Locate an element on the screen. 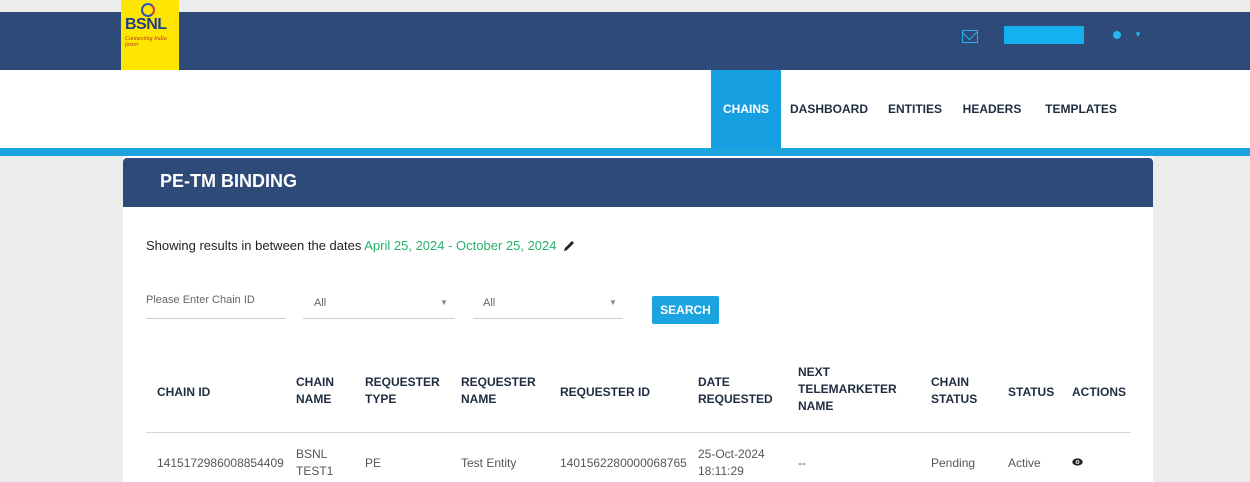 The width and height of the screenshot is (1250, 482). requester-type-select: All is located at coordinates (320, 303).